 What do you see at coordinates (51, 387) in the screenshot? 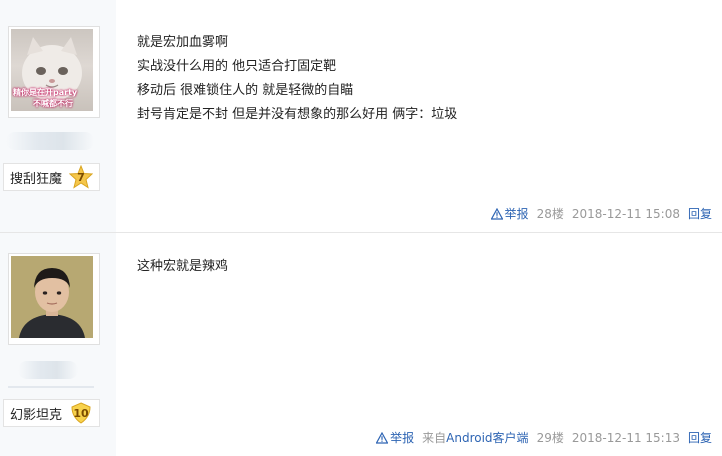
I see `separator-line` at bounding box center [51, 387].